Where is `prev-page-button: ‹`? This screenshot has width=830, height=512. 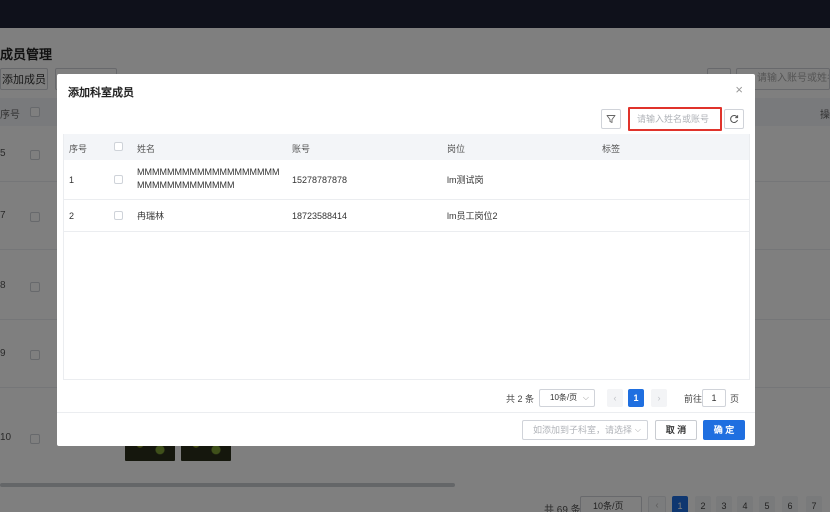
prev-page-button: ‹ is located at coordinates (615, 398).